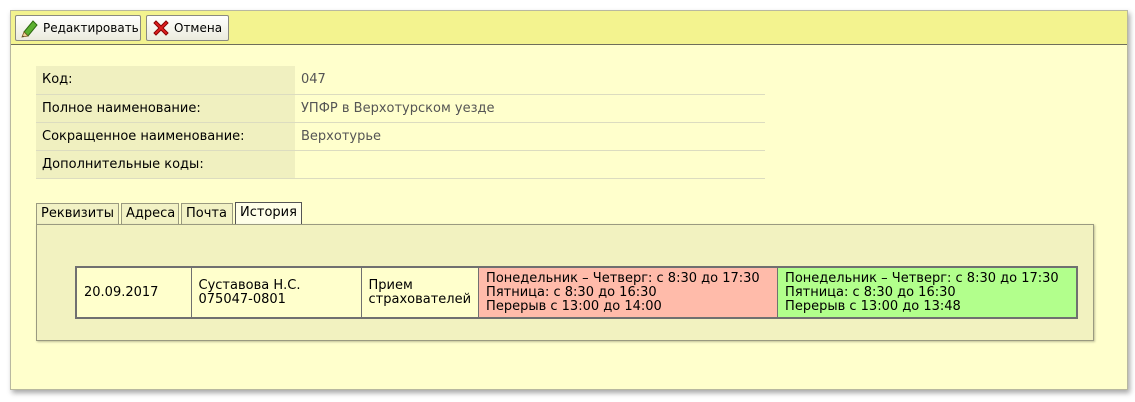  I want to click on toolbar: Редактировать Отмена, so click(569, 28).